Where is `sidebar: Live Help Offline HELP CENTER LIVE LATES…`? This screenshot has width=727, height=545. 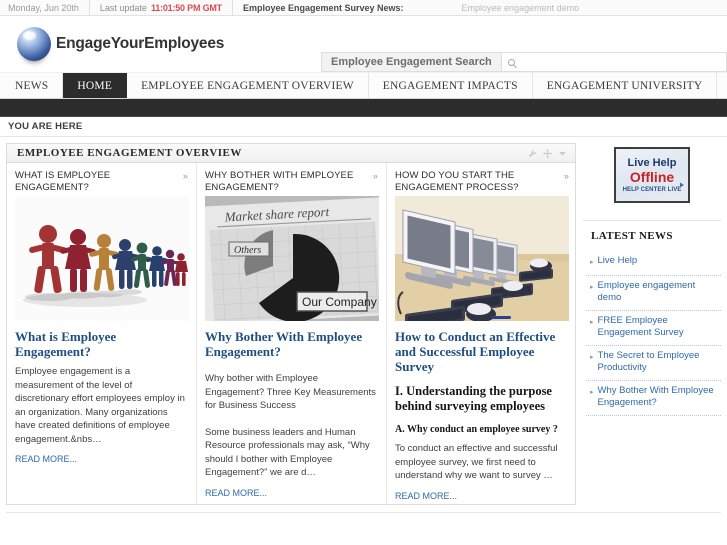 sidebar: Live Help Offline HELP CENTER LIVE LATES… is located at coordinates (652, 324).